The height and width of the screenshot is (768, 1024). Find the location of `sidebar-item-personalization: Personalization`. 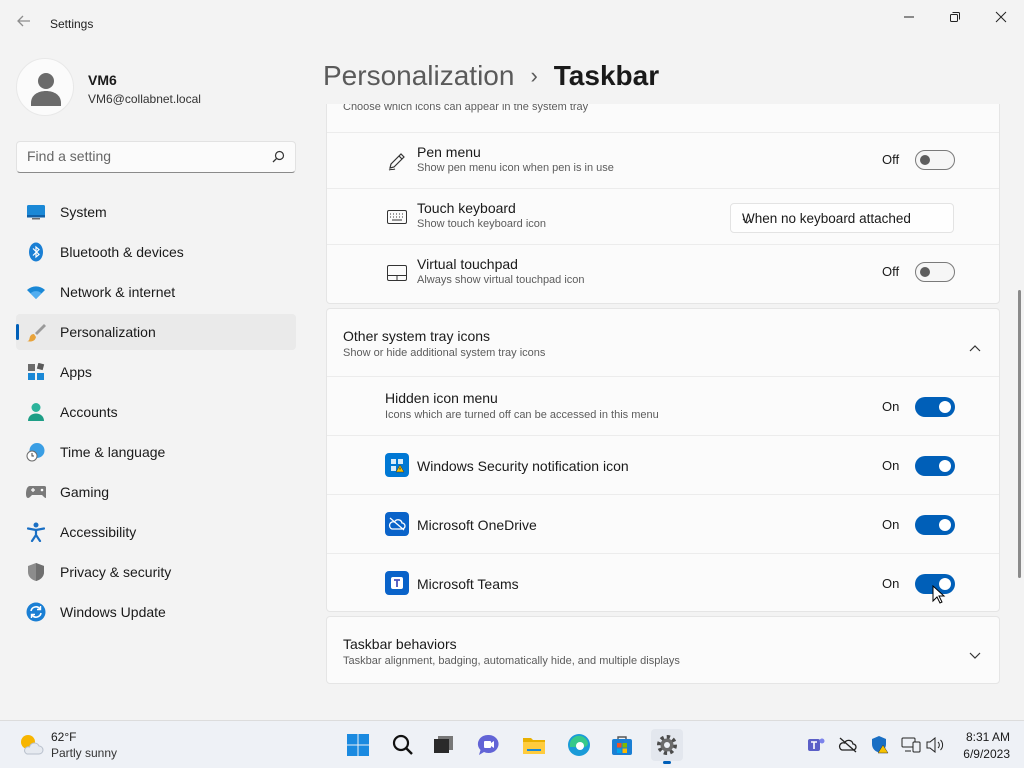

sidebar-item-personalization: Personalization is located at coordinates (156, 332).